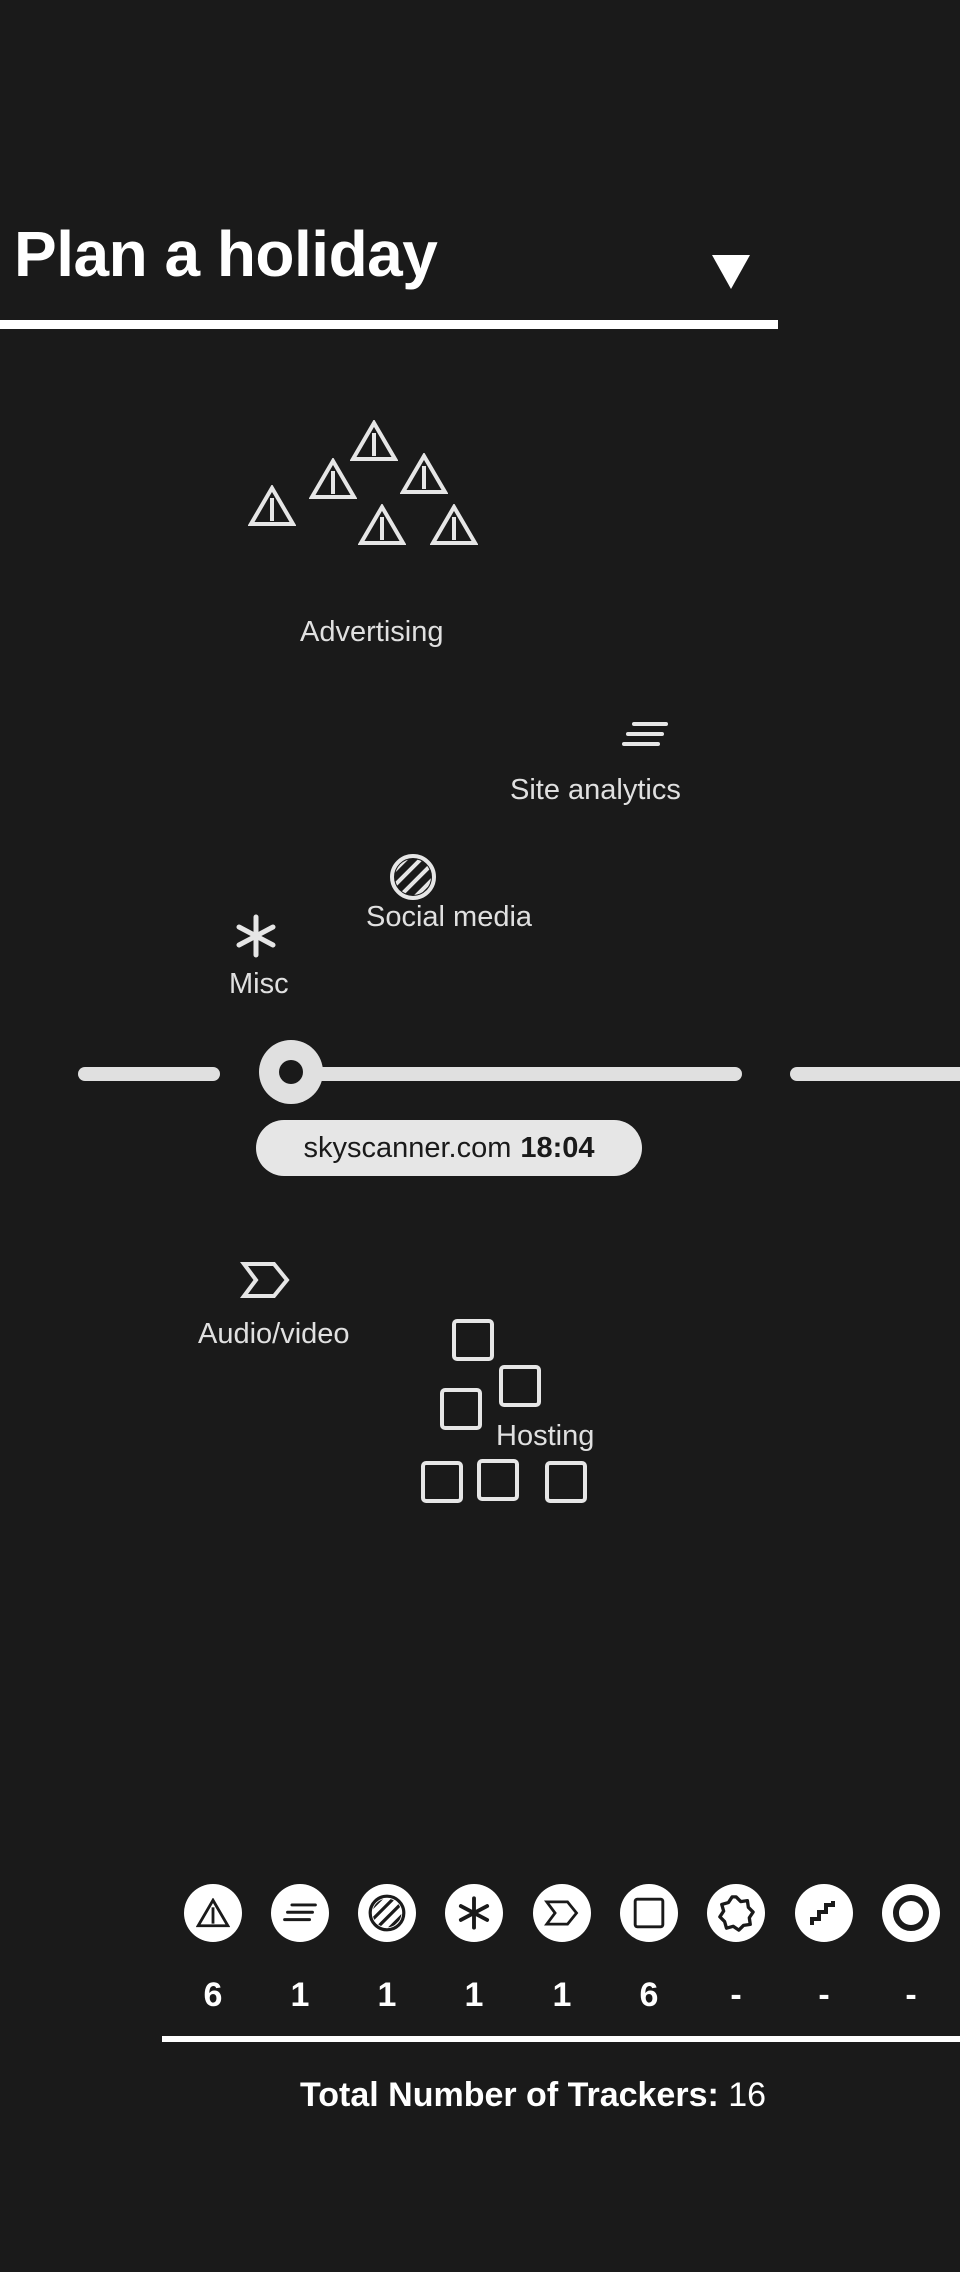 The width and height of the screenshot is (960, 2272). I want to click on legend-hosting-icon, so click(649, 1913).